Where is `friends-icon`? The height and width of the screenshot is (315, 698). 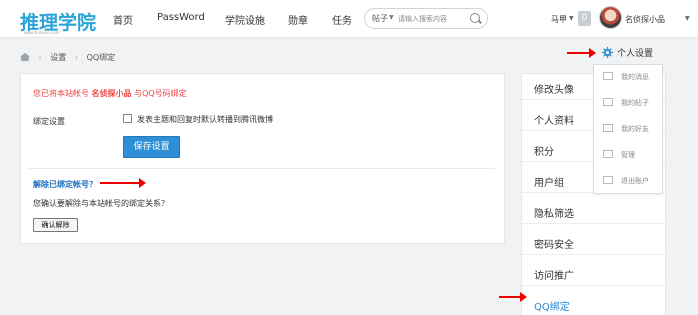
friends-icon is located at coordinates (608, 128).